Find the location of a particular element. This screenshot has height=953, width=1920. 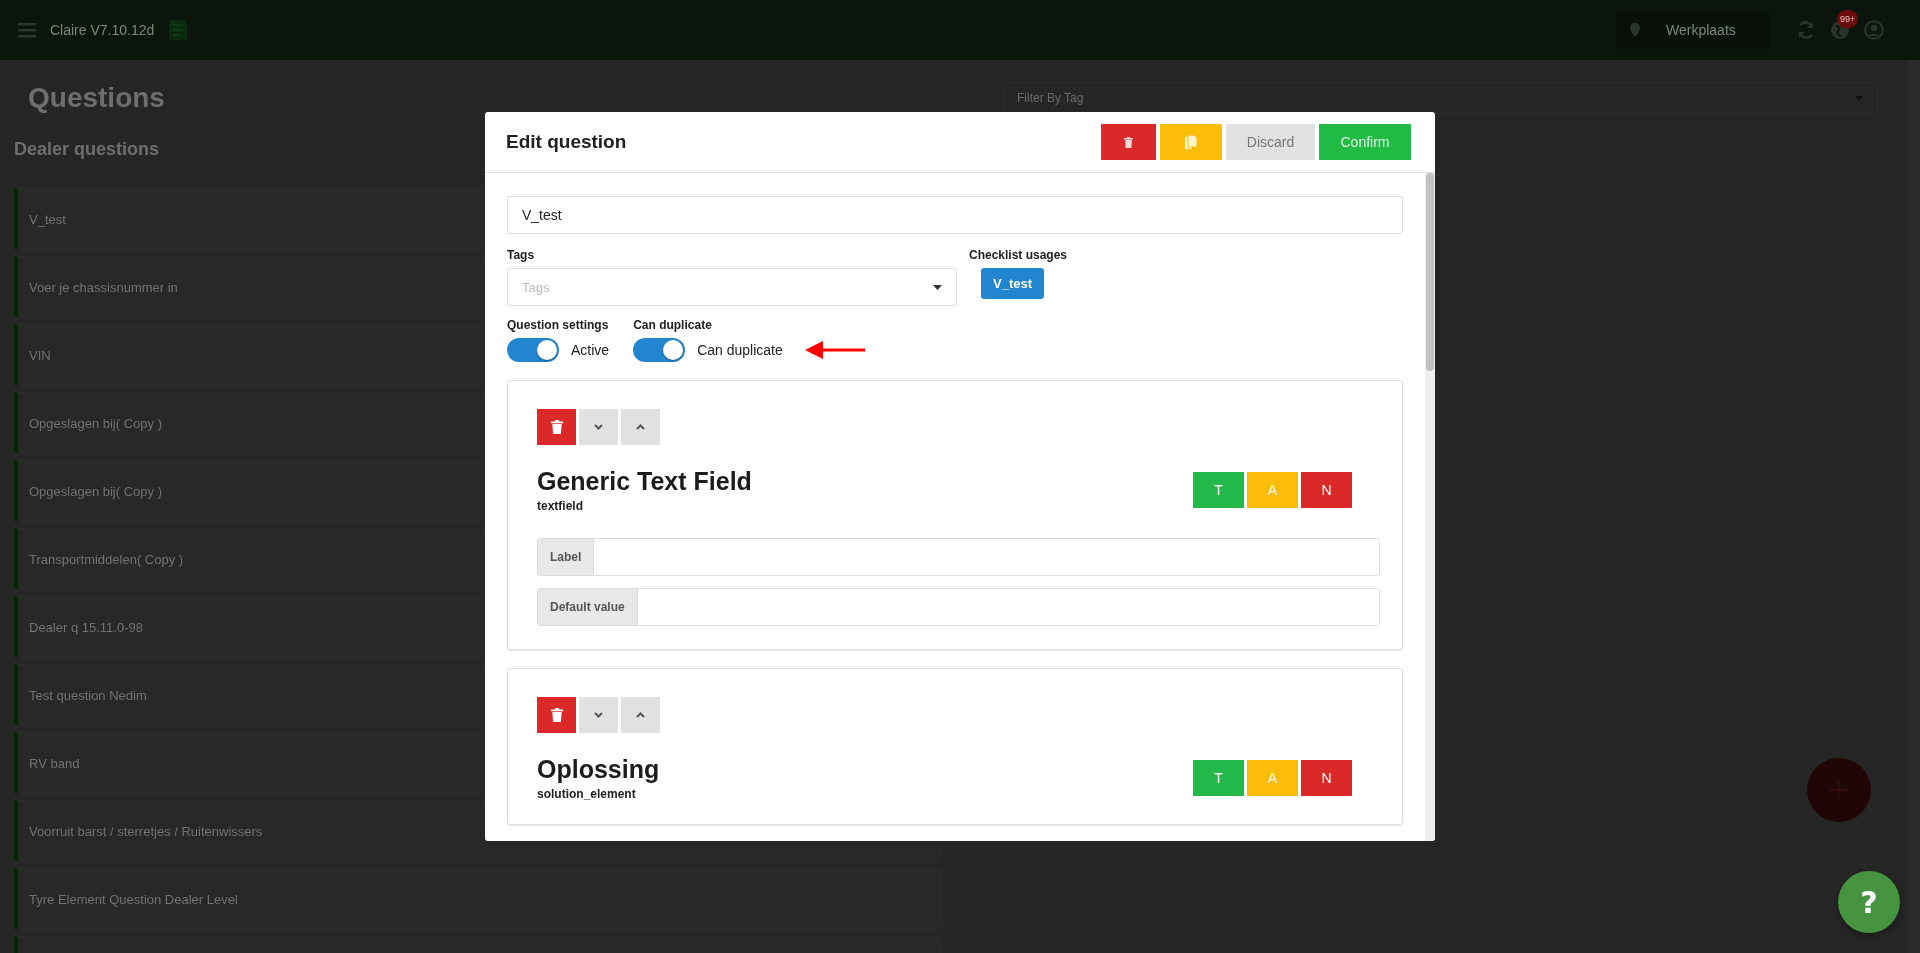

pin-icon is located at coordinates (1635, 30).